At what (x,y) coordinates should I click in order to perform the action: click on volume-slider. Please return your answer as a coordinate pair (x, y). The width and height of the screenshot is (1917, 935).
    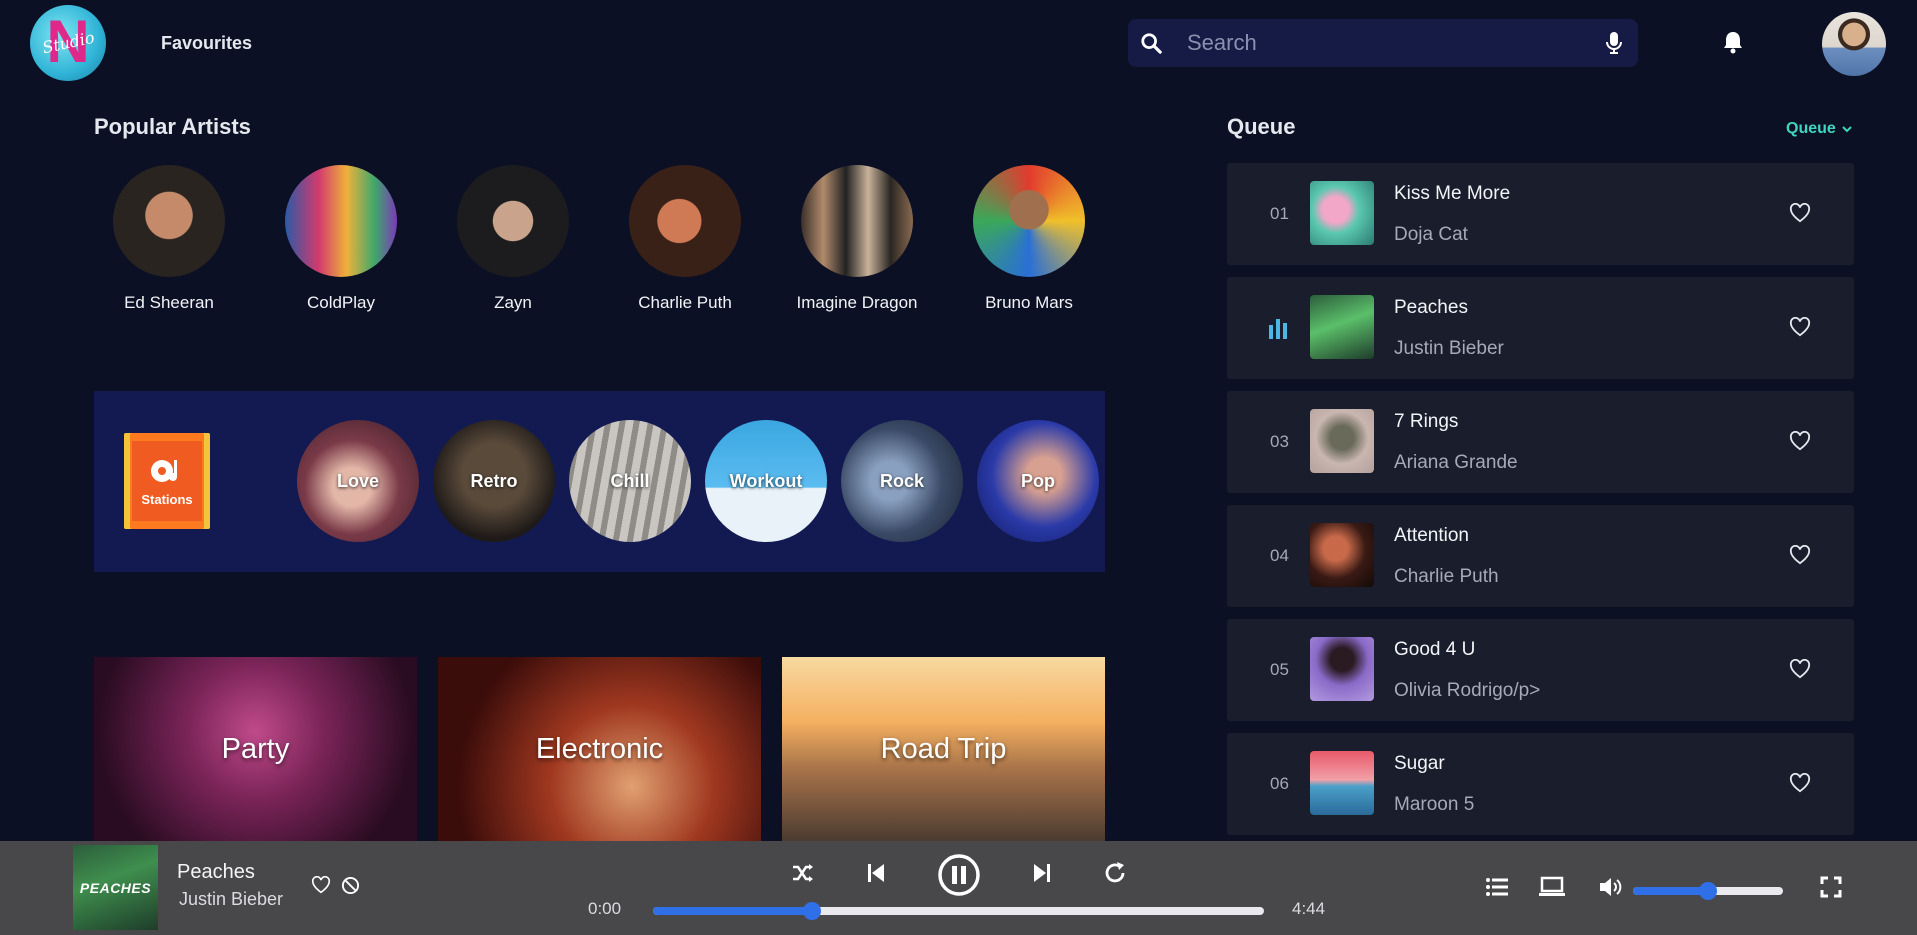
    Looking at the image, I should click on (1708, 891).